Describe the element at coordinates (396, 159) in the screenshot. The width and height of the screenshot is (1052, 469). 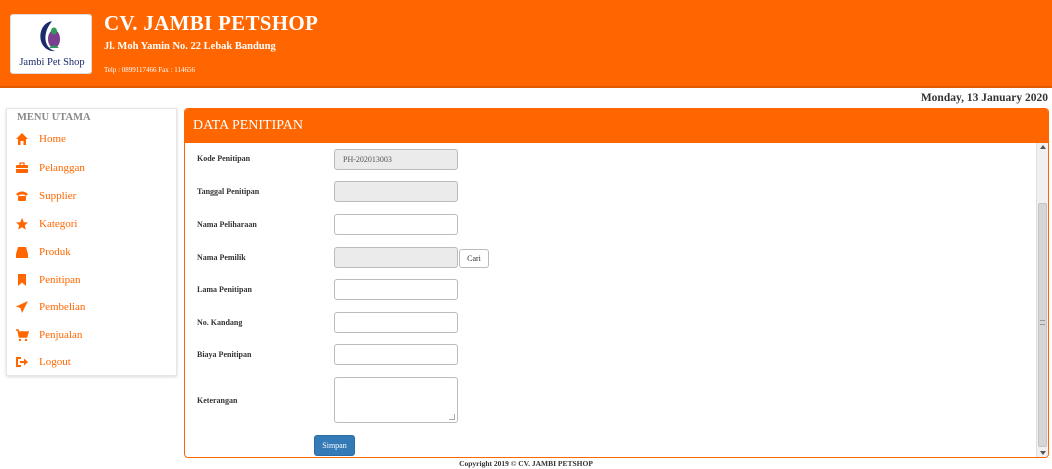
I see `kode-penitipan-field: PH-202013003` at that location.